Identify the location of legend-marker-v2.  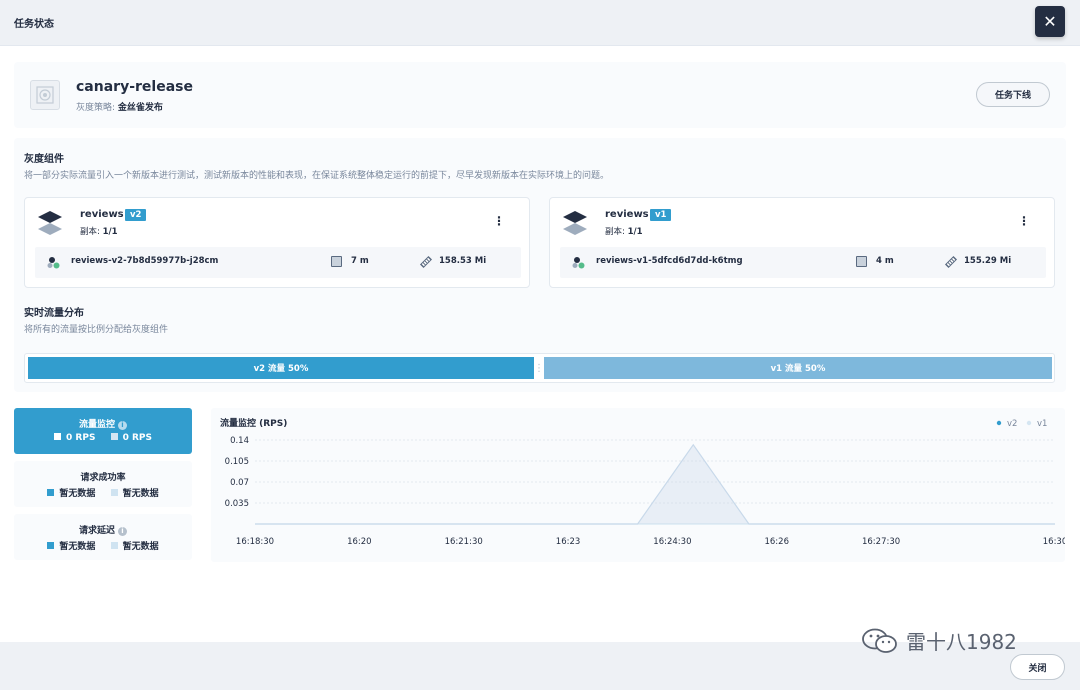
(999, 423).